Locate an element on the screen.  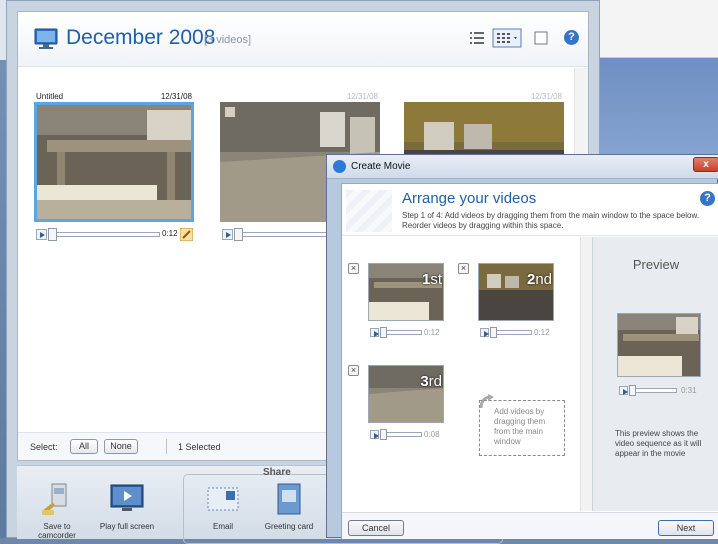
video-name: Untitled is located at coordinates (50, 96).